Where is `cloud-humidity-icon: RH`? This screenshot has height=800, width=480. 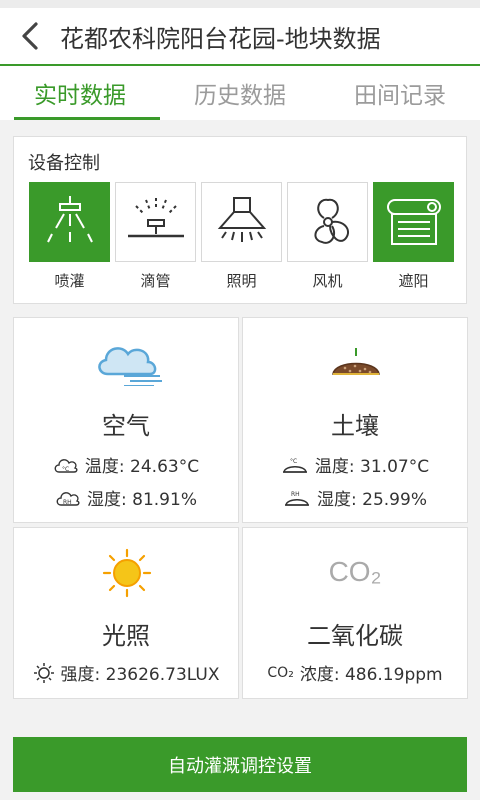 cloud-humidity-icon: RH is located at coordinates (68, 498).